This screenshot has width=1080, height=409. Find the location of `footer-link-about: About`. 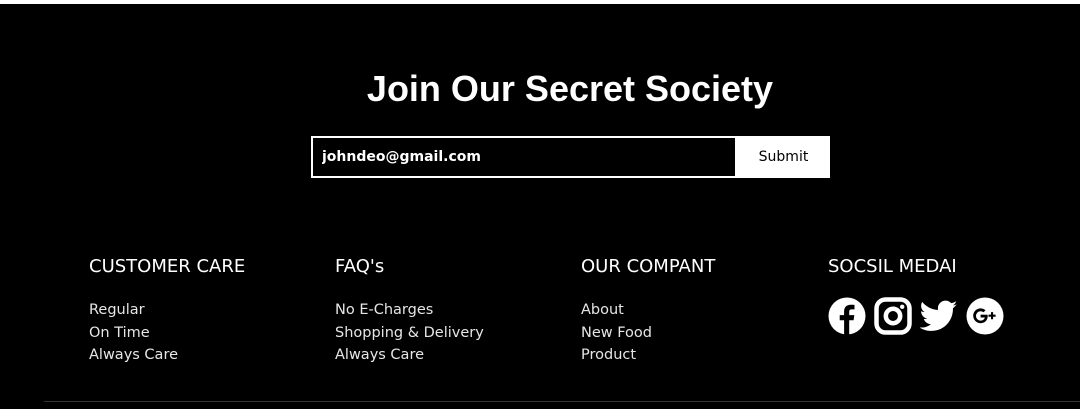

footer-link-about: About is located at coordinates (602, 310).